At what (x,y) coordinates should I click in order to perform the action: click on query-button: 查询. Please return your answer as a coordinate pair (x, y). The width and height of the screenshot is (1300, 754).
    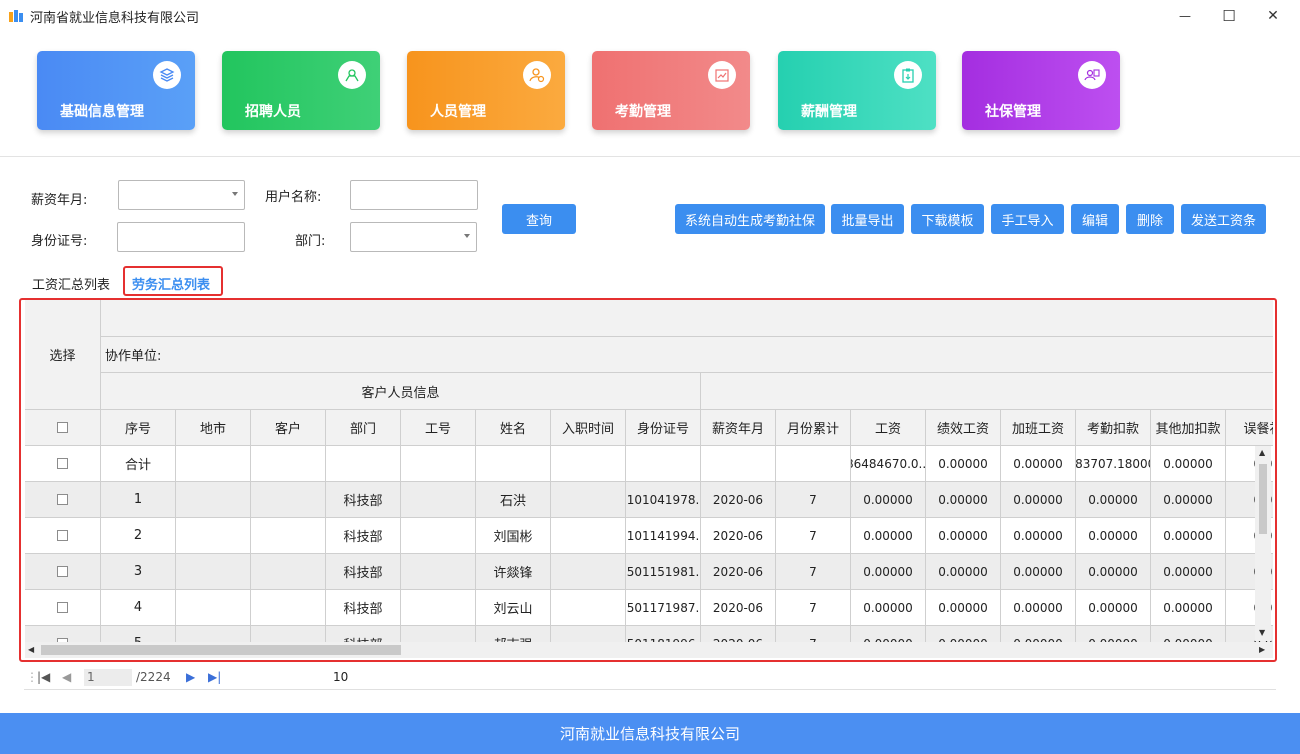
    Looking at the image, I should click on (539, 219).